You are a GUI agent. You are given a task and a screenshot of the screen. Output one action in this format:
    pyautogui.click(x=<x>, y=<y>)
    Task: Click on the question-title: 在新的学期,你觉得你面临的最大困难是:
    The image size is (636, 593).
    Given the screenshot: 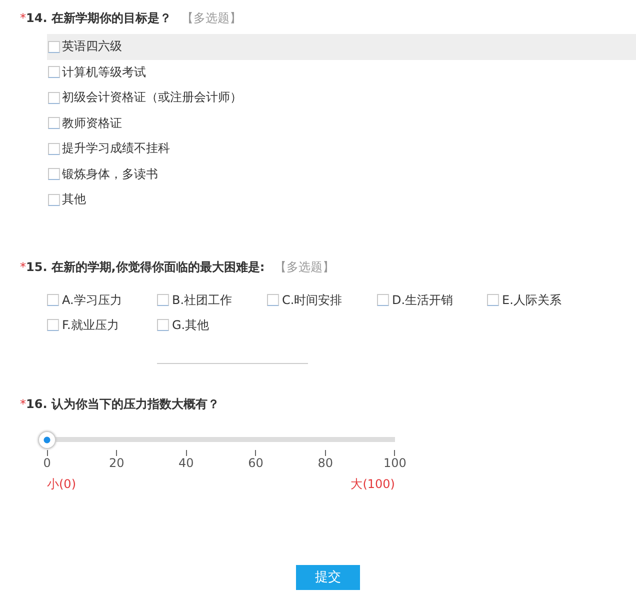 What is the action you would take?
    pyautogui.click(x=158, y=267)
    